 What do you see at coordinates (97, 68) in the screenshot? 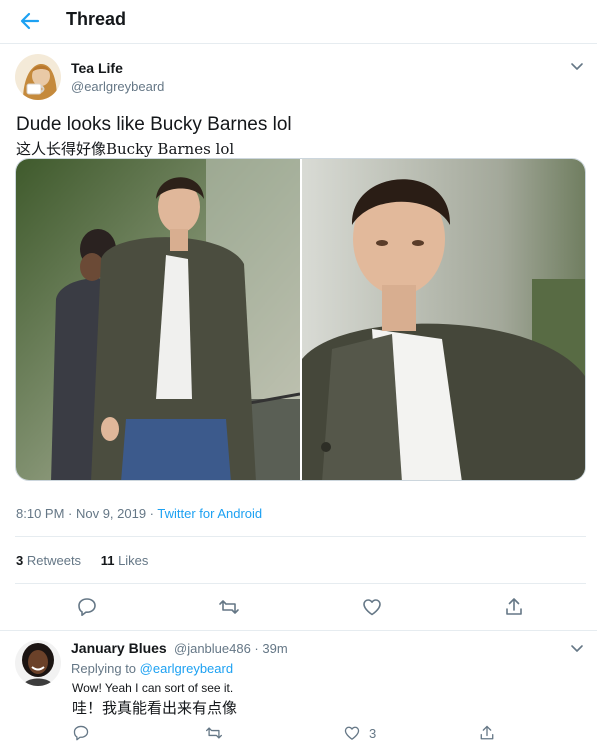
I see `author-name: Tea Life` at bounding box center [97, 68].